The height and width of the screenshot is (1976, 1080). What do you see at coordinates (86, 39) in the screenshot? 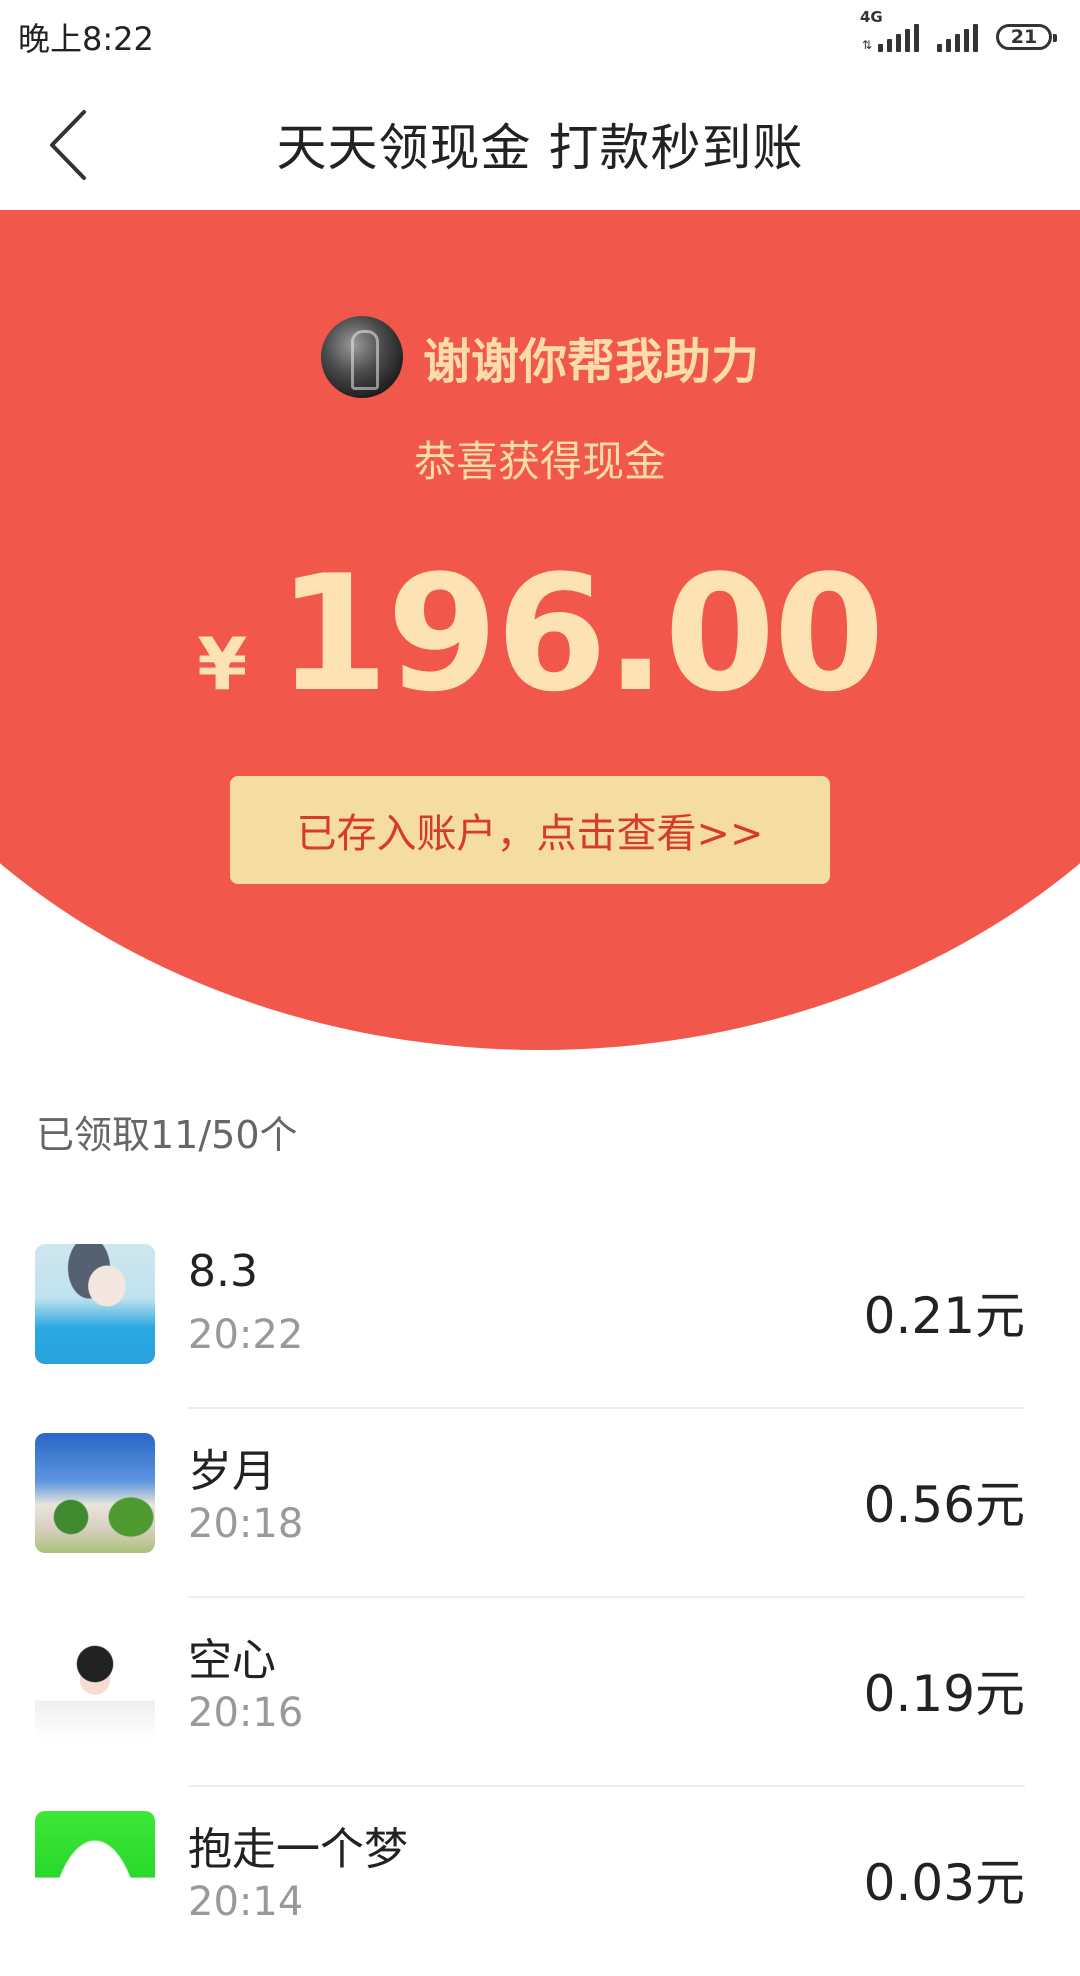
I see `status-time: 晚上8:22` at bounding box center [86, 39].